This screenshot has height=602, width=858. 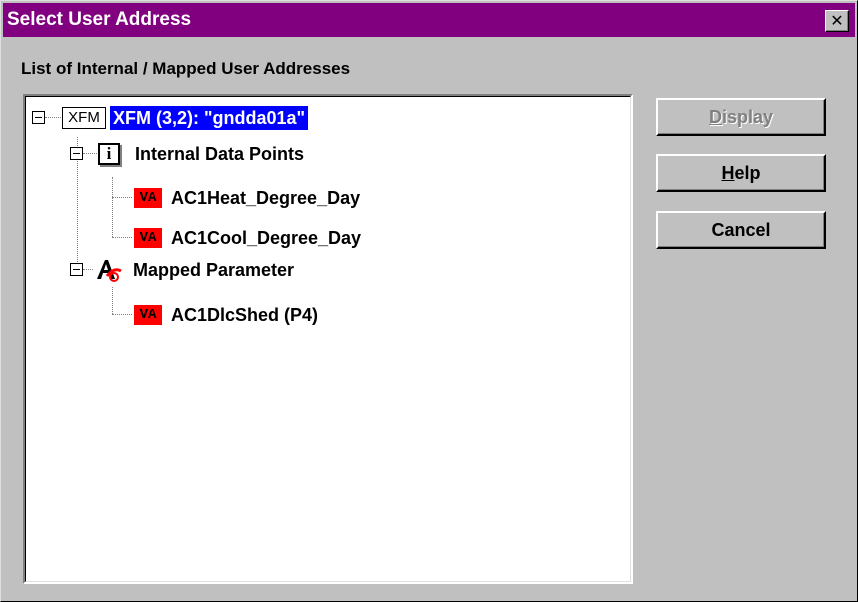 I want to click on cancel-label: Cancel, so click(x=741, y=230).